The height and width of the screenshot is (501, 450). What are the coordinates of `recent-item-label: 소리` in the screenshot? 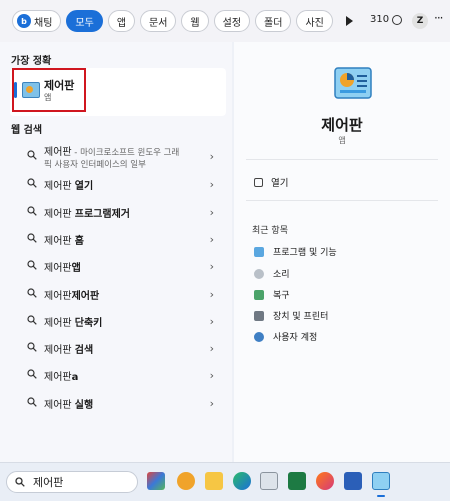 It's located at (281, 275).